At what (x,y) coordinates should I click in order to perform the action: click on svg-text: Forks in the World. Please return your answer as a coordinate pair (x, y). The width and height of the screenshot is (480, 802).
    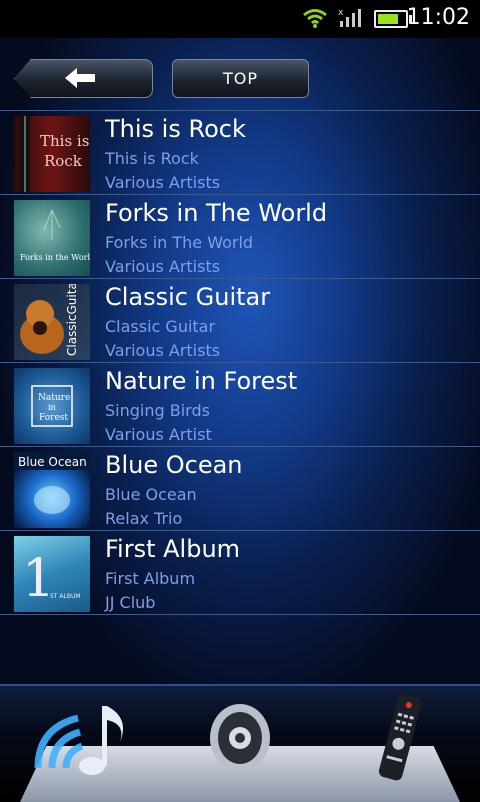
    Looking at the image, I should click on (55, 257).